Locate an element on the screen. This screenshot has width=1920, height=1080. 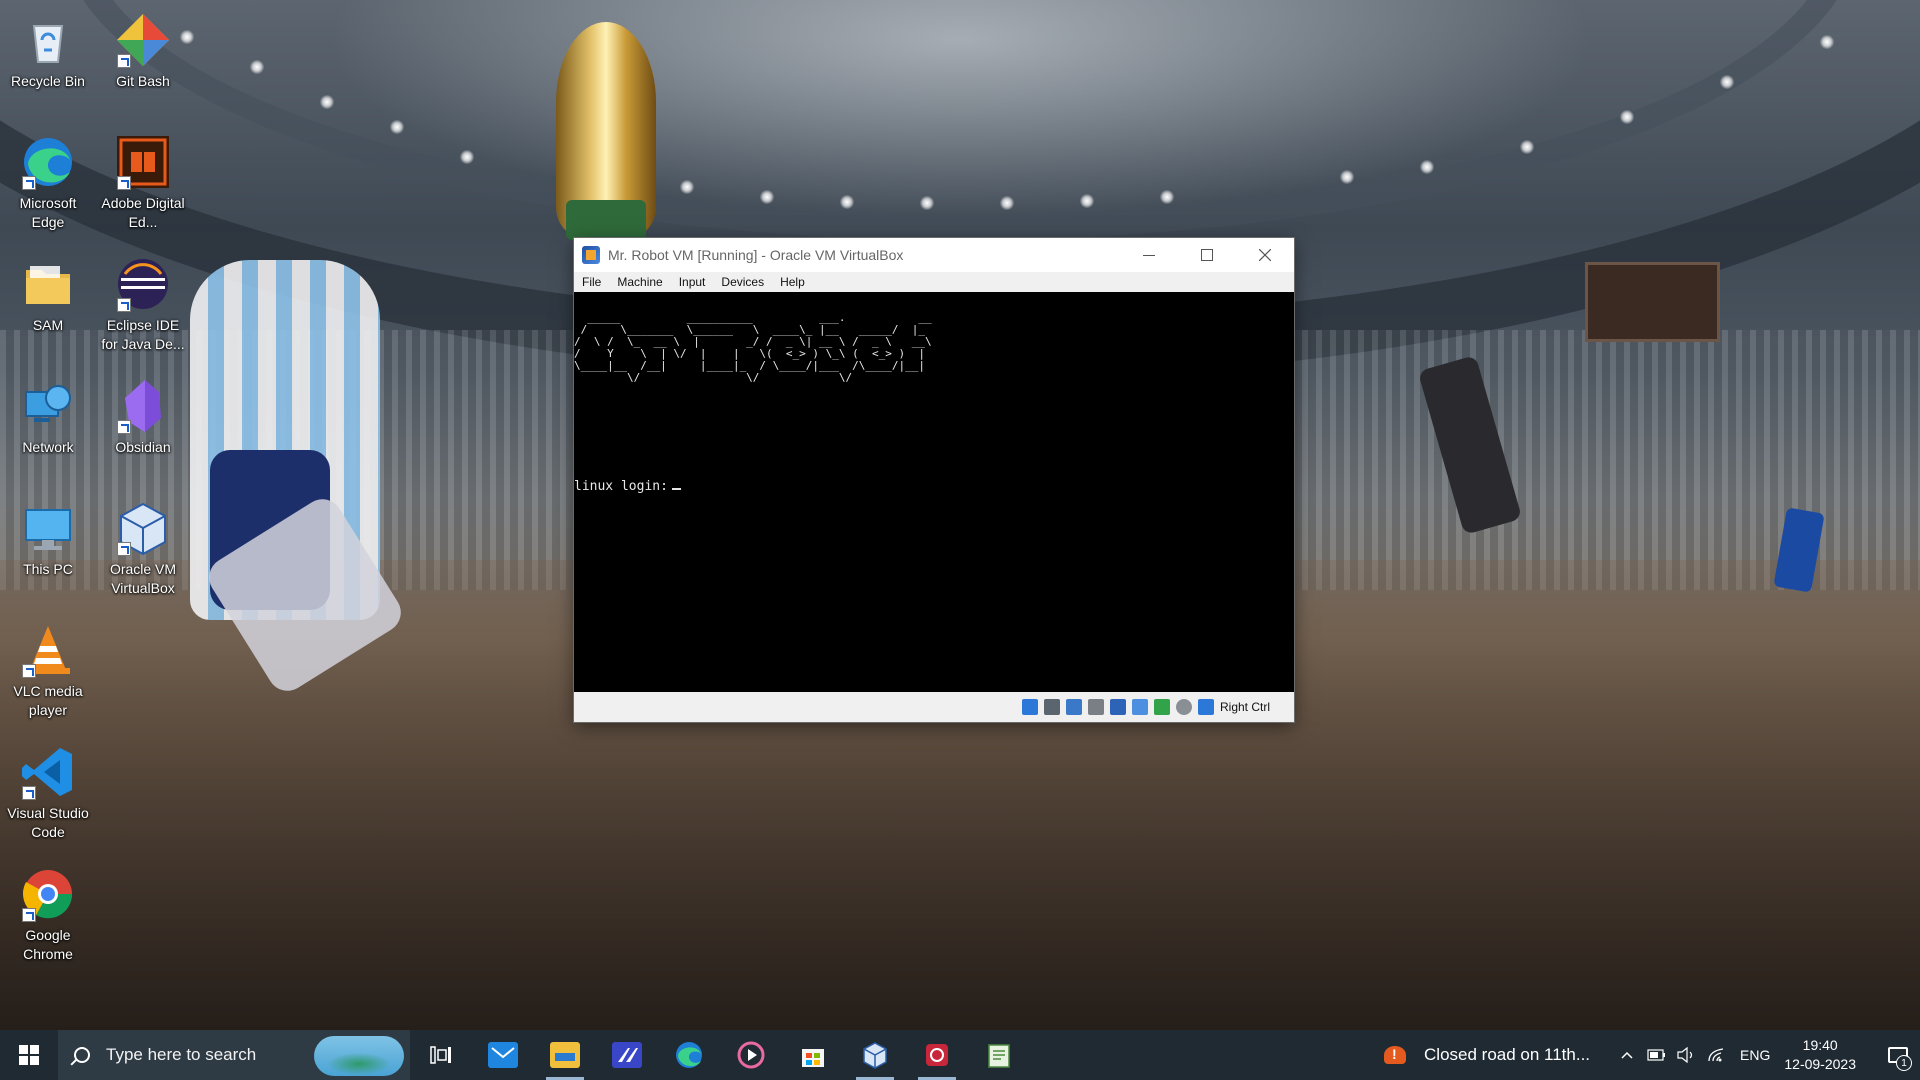
vmware-icon is located at coordinates (627, 1055).